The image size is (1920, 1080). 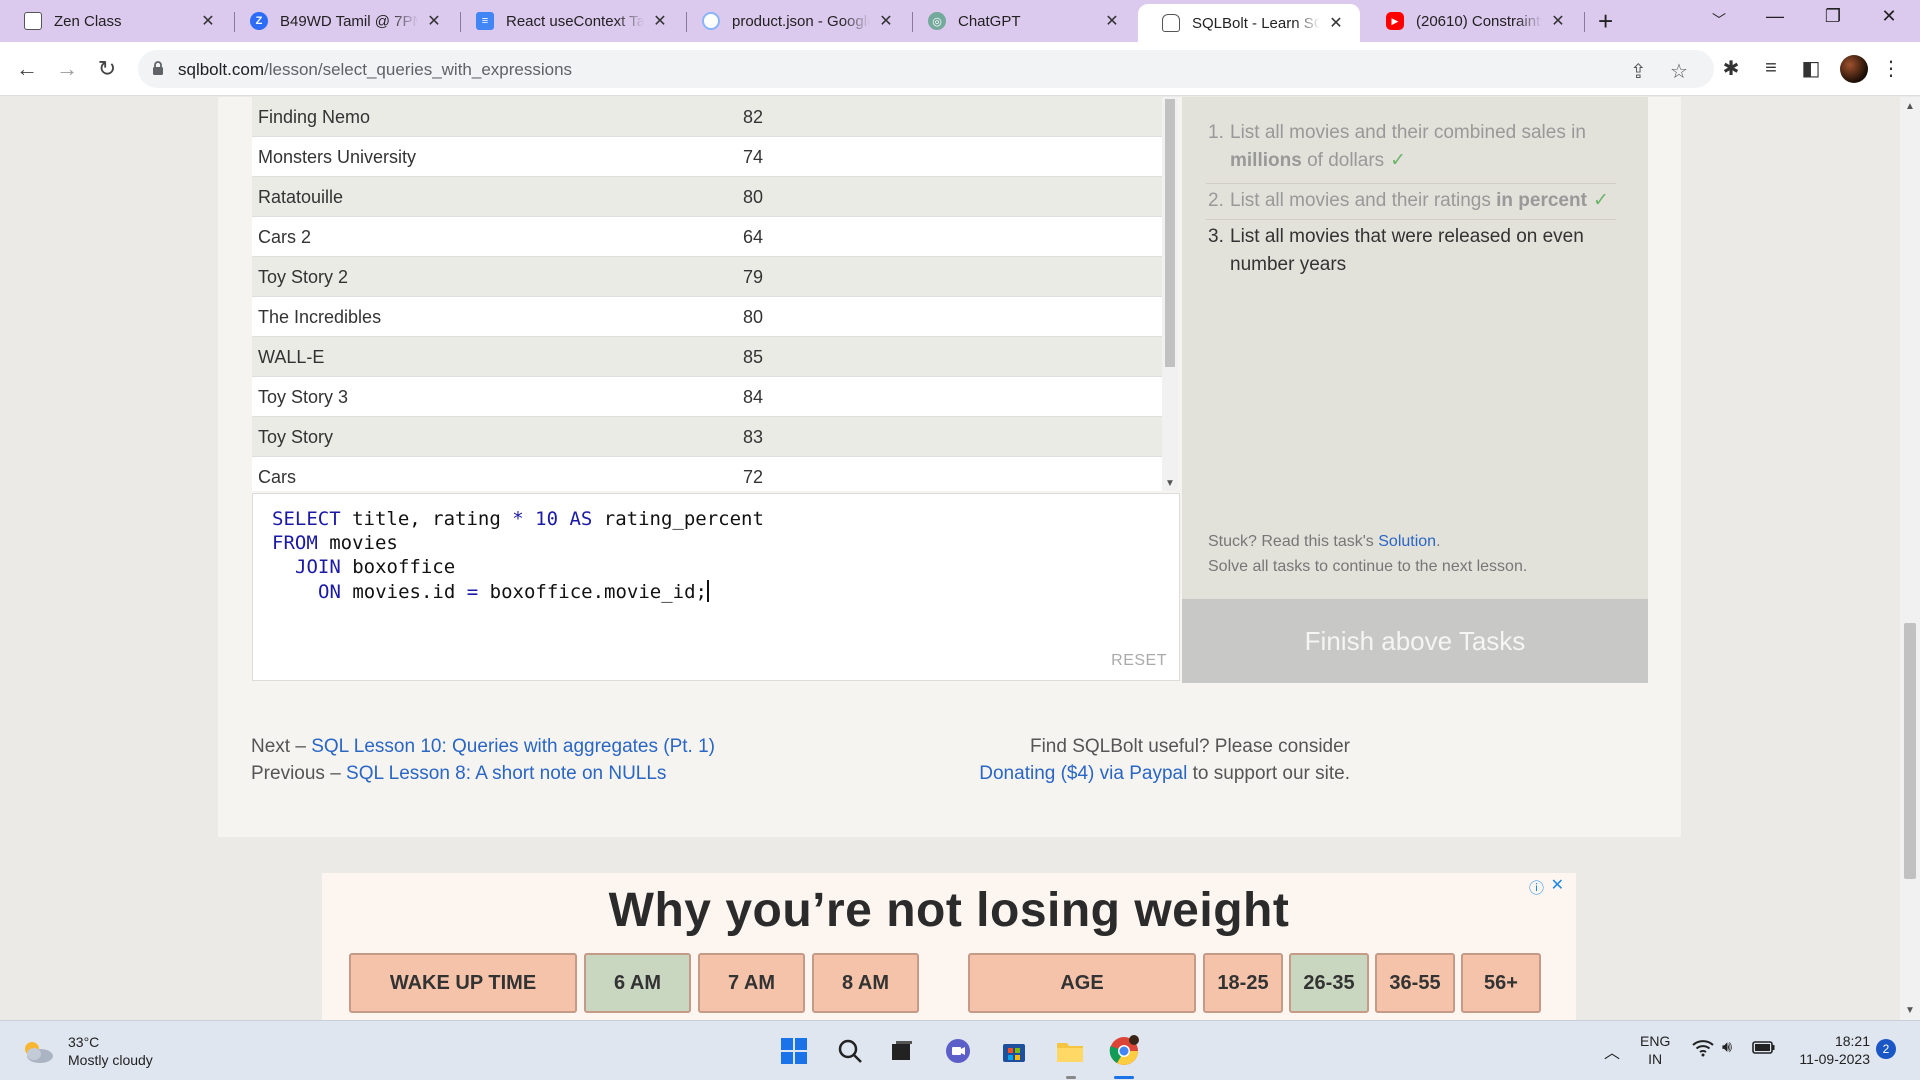 I want to click on tab-chatgpt: ◎ ChatGPT ✕, so click(x=1020, y=21).